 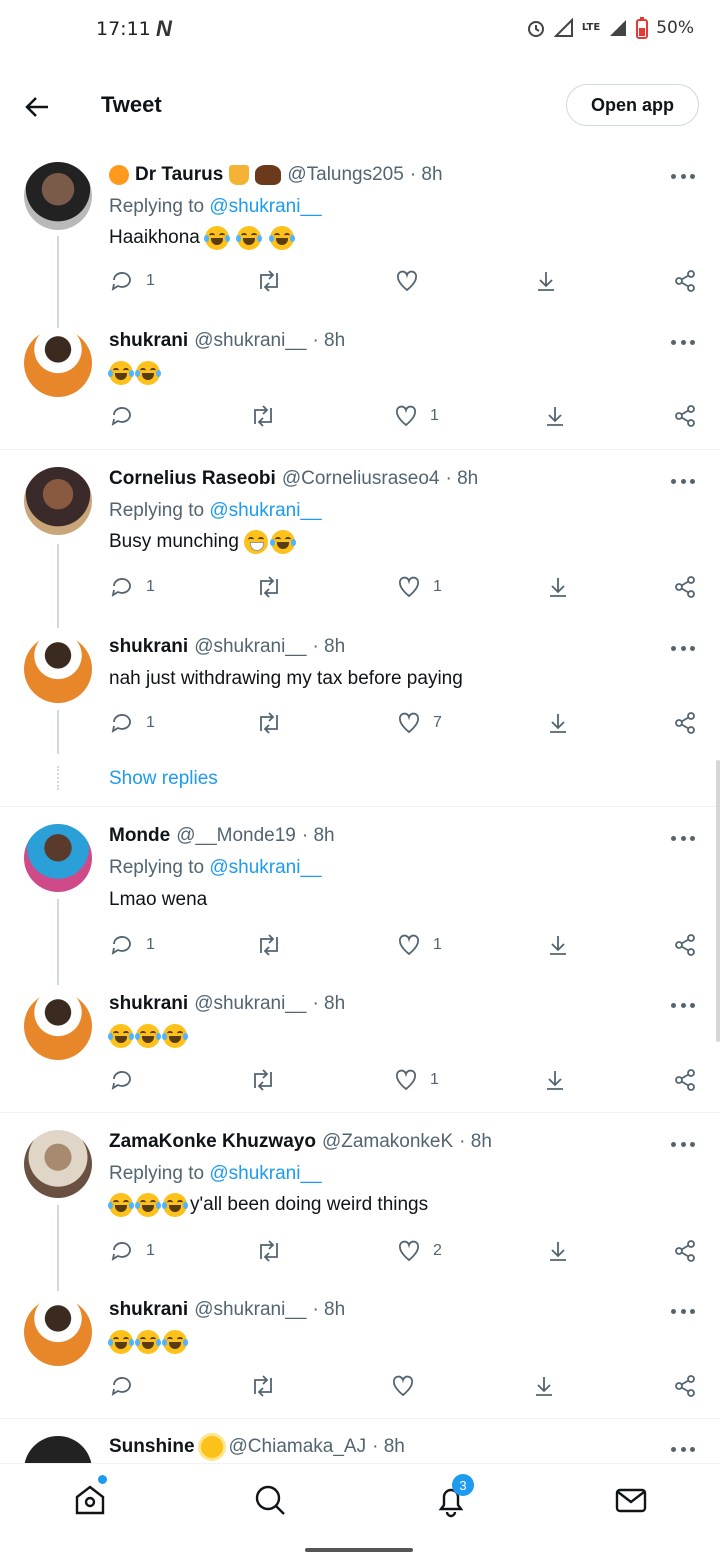 What do you see at coordinates (345, 175) in the screenshot?
I see `user-handle: @Talungs205` at bounding box center [345, 175].